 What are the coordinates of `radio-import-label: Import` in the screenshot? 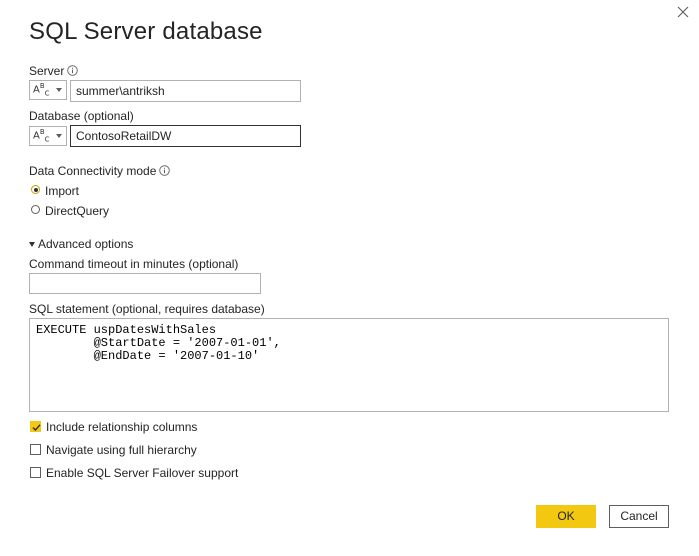 It's located at (62, 191).